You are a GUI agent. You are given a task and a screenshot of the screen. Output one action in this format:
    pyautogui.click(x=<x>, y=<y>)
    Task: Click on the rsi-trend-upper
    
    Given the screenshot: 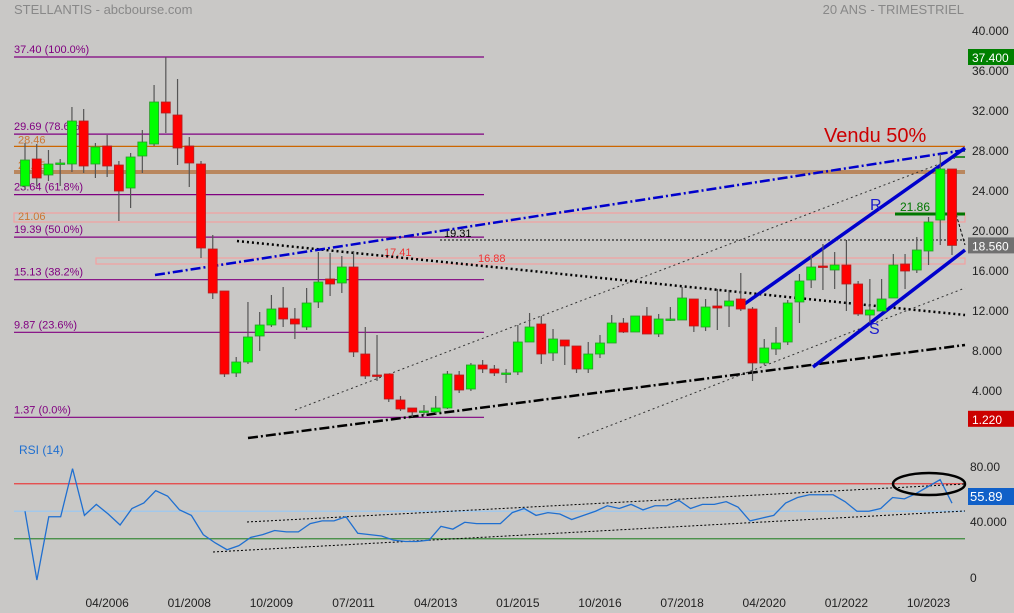 What is the action you would take?
    pyautogui.click(x=606, y=503)
    